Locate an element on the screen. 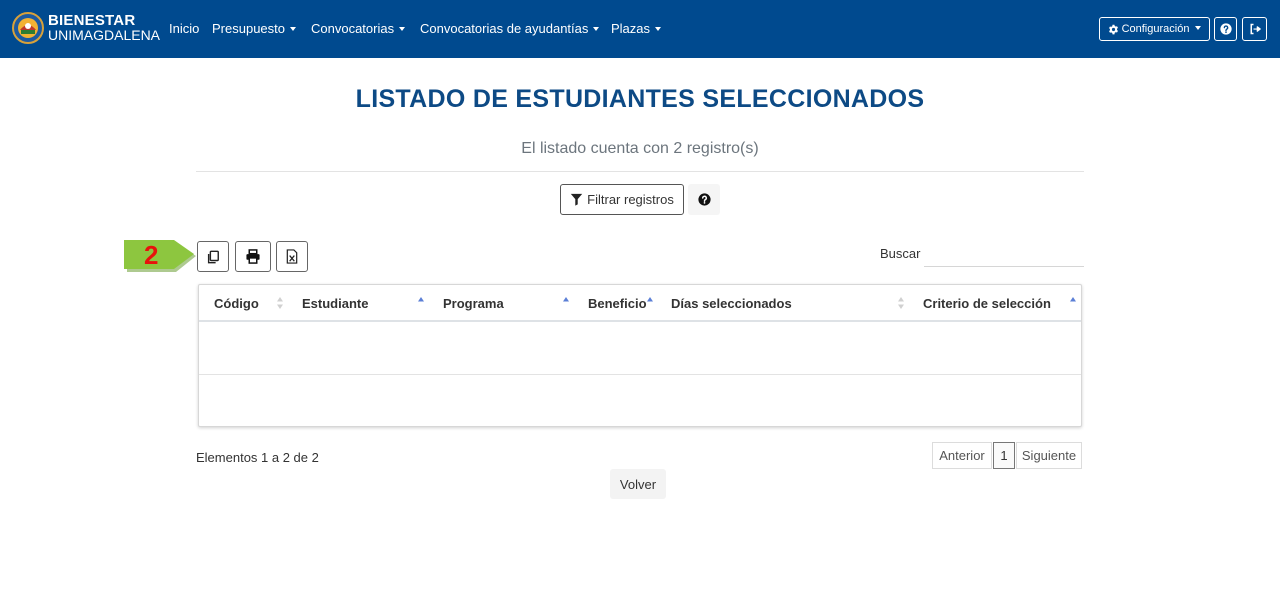 Image resolution: width=1280 pixels, height=606 pixels. table-info: Elementos 1 a 2 de 2 is located at coordinates (257, 457).